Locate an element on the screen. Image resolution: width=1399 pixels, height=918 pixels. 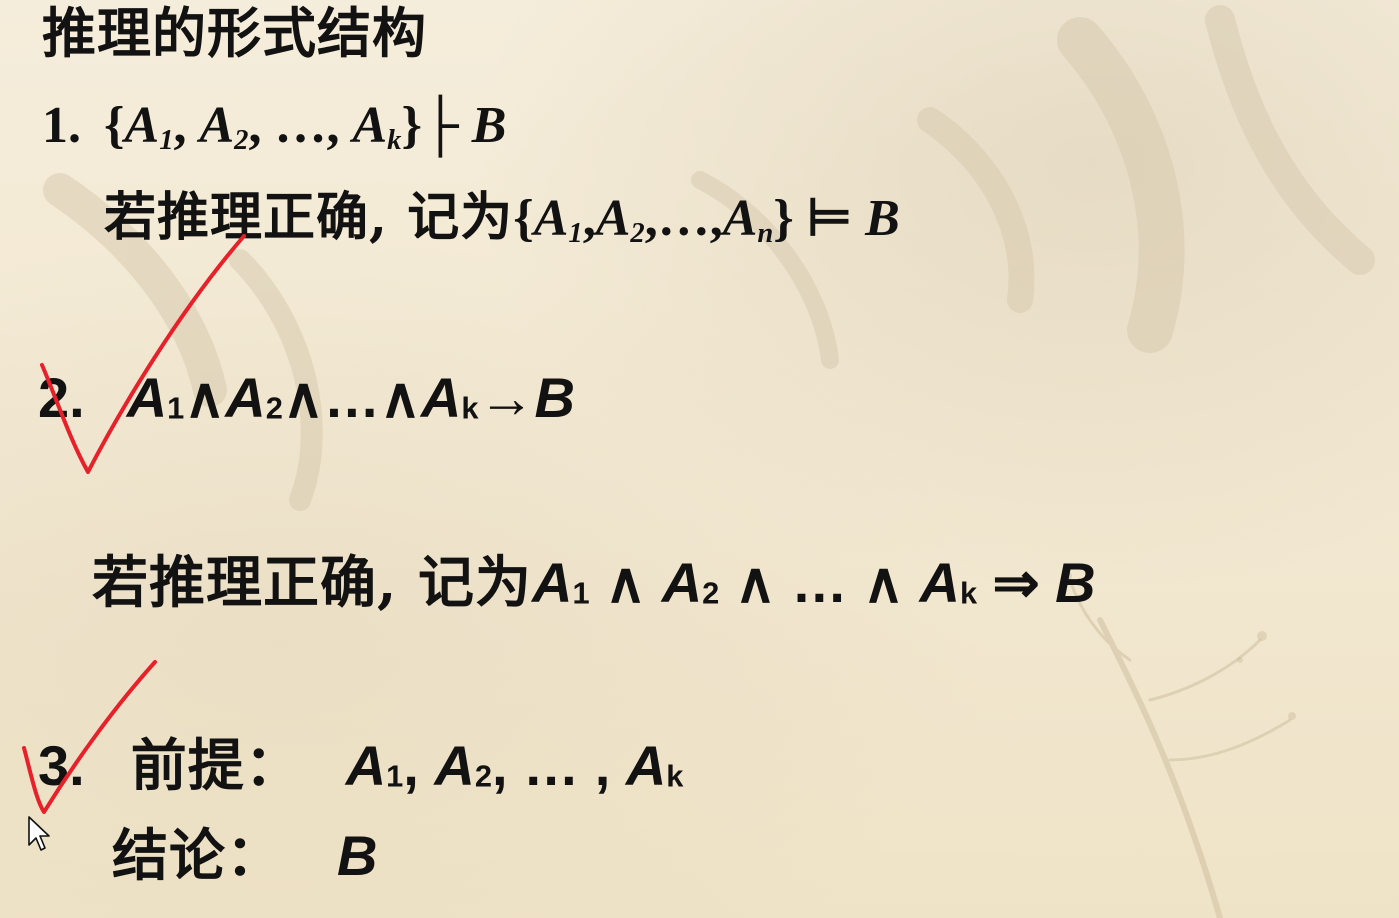
item-1: 1. {A1, A2, …, Ak}├ B is located at coordinates (274, 127).